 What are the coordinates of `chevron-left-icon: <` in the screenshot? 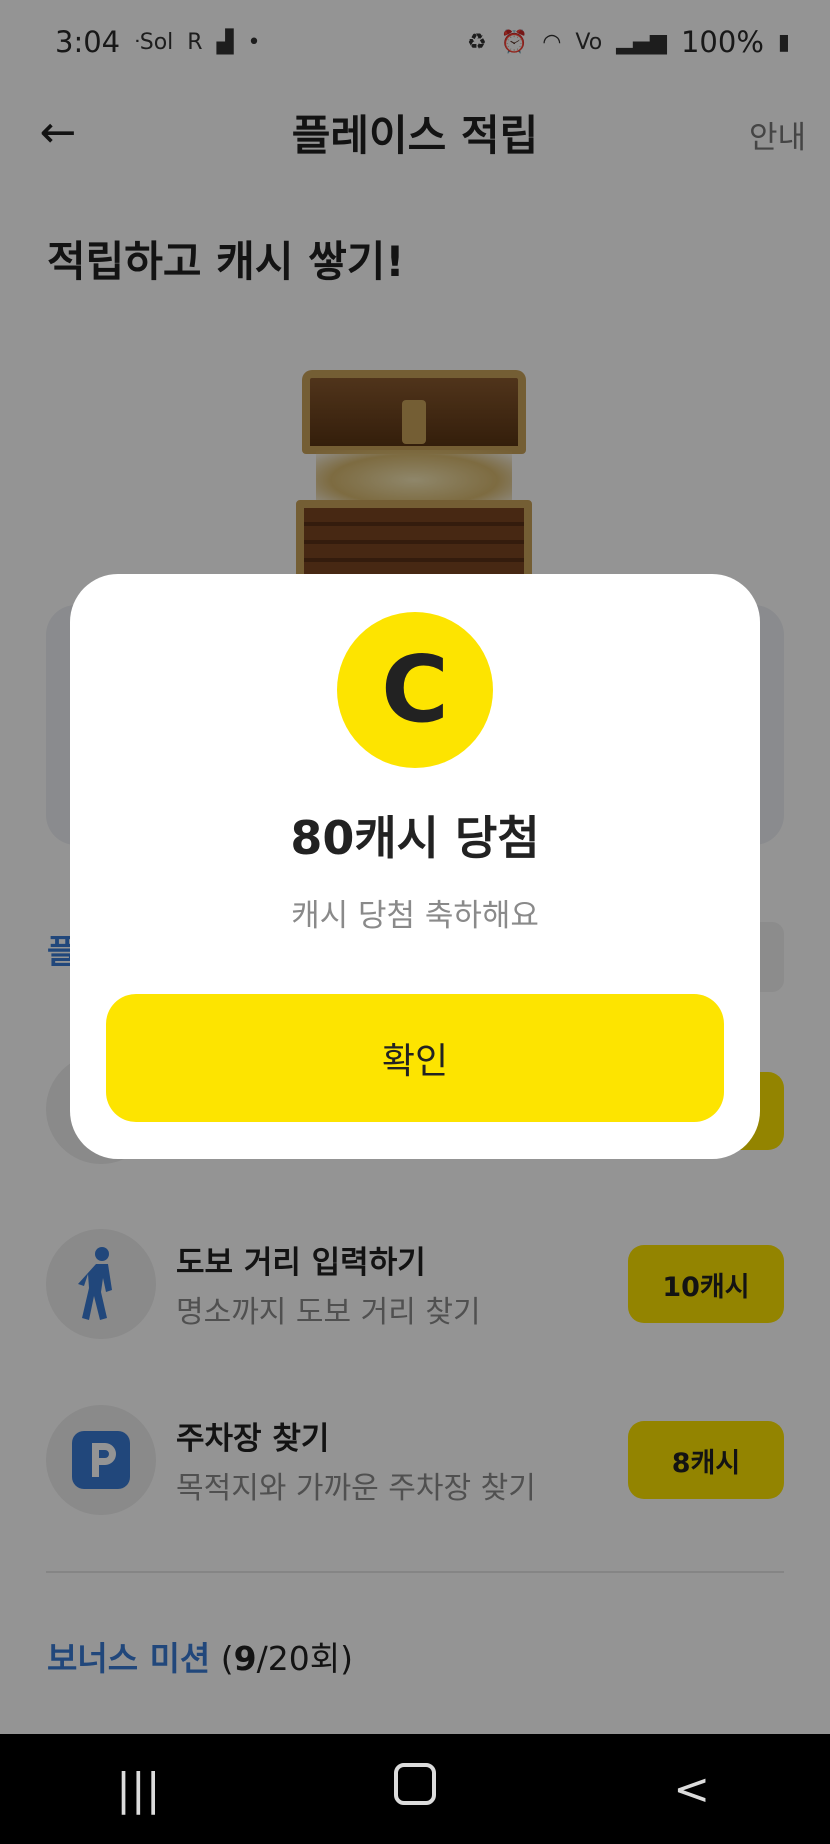 It's located at (692, 1789).